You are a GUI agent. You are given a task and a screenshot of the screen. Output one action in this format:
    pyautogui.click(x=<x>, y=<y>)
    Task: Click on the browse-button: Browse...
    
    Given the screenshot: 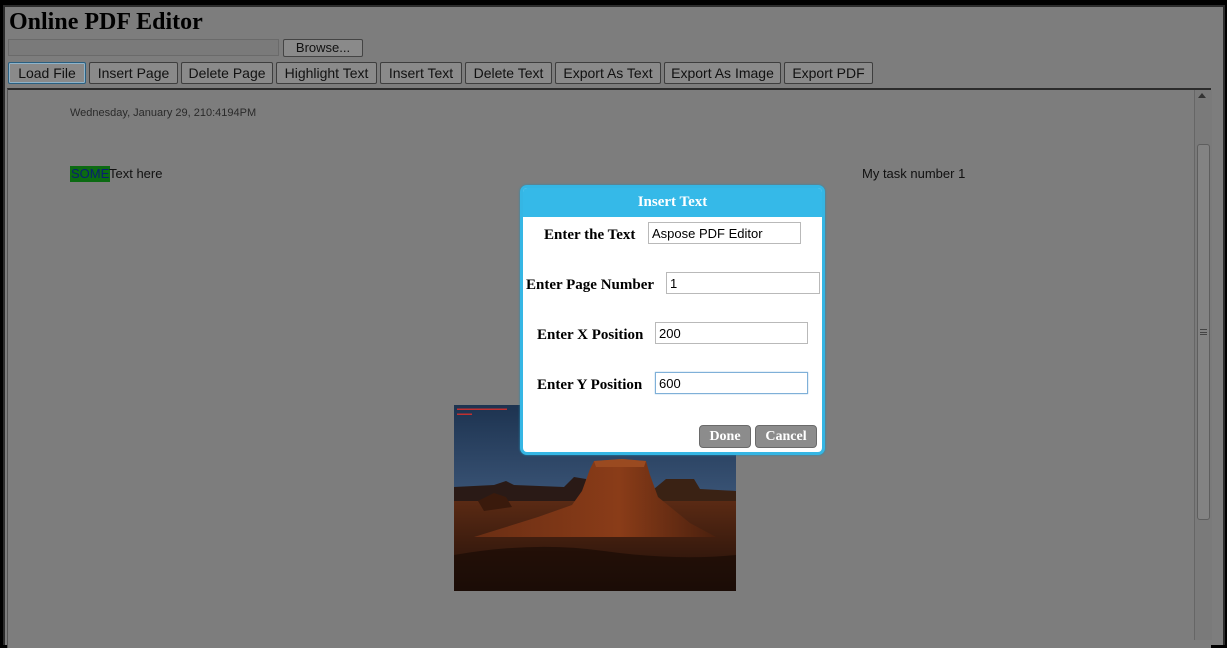 What is the action you would take?
    pyautogui.click(x=323, y=48)
    